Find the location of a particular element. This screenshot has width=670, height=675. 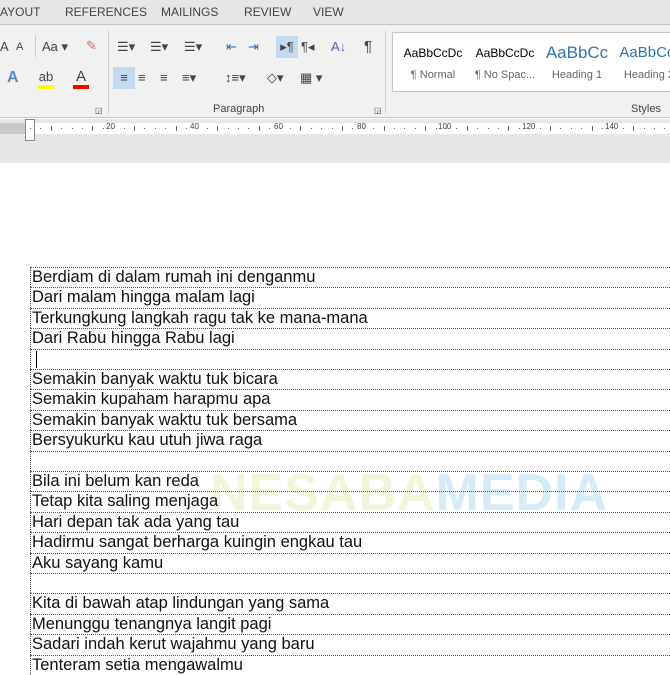

tab-review: REVIEW is located at coordinates (267, 12).